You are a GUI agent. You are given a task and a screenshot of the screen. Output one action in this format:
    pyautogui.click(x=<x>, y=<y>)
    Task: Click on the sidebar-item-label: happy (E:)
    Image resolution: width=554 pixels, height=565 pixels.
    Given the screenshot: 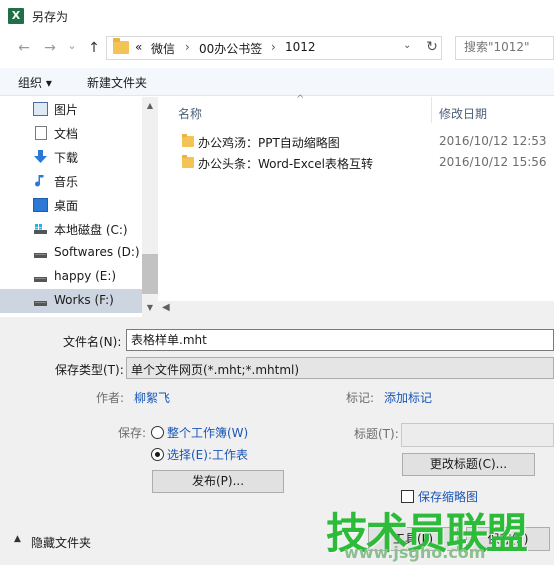 What is the action you would take?
    pyautogui.click(x=85, y=276)
    